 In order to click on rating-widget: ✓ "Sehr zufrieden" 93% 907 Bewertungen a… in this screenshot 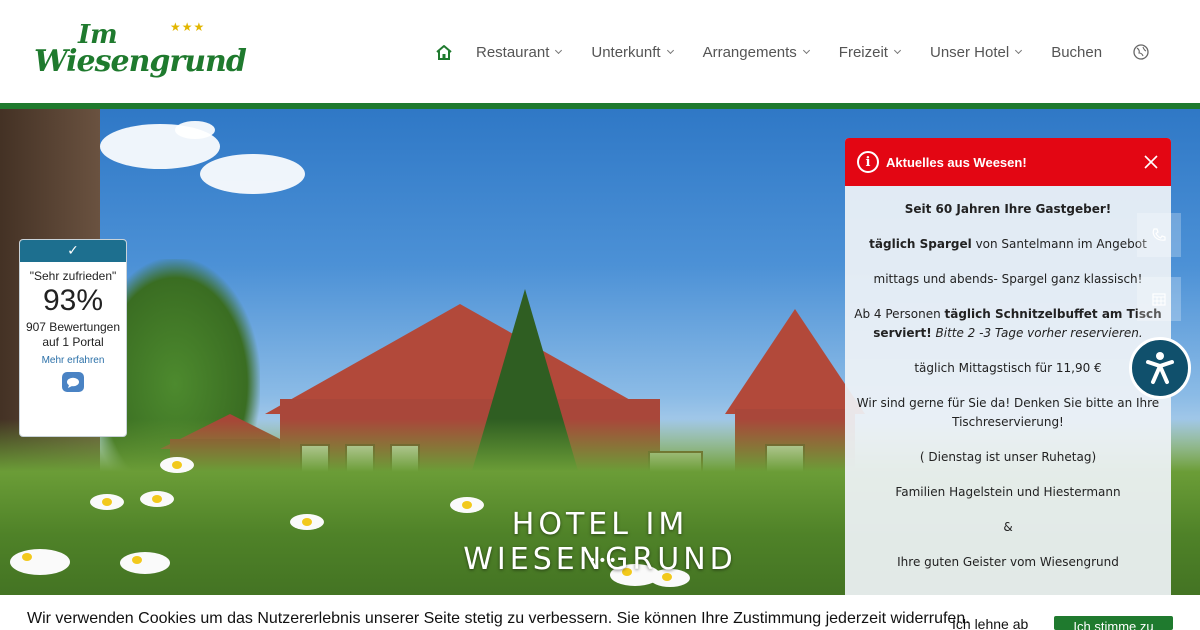, I will do `click(73, 338)`.